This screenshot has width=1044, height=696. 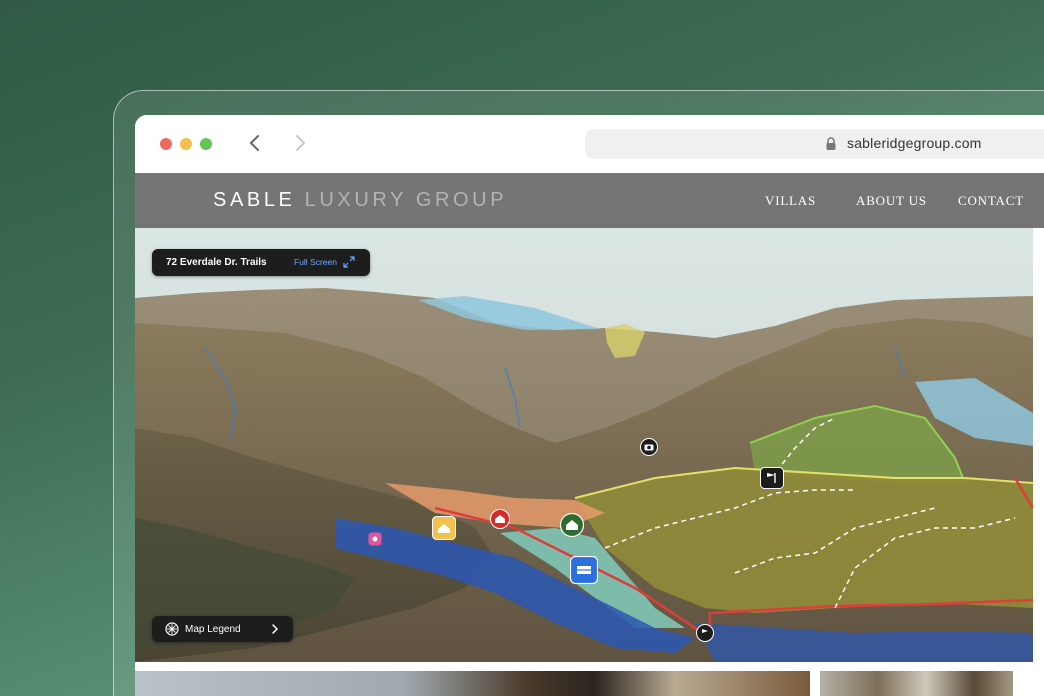 What do you see at coordinates (349, 262) in the screenshot?
I see `expand-icon` at bounding box center [349, 262].